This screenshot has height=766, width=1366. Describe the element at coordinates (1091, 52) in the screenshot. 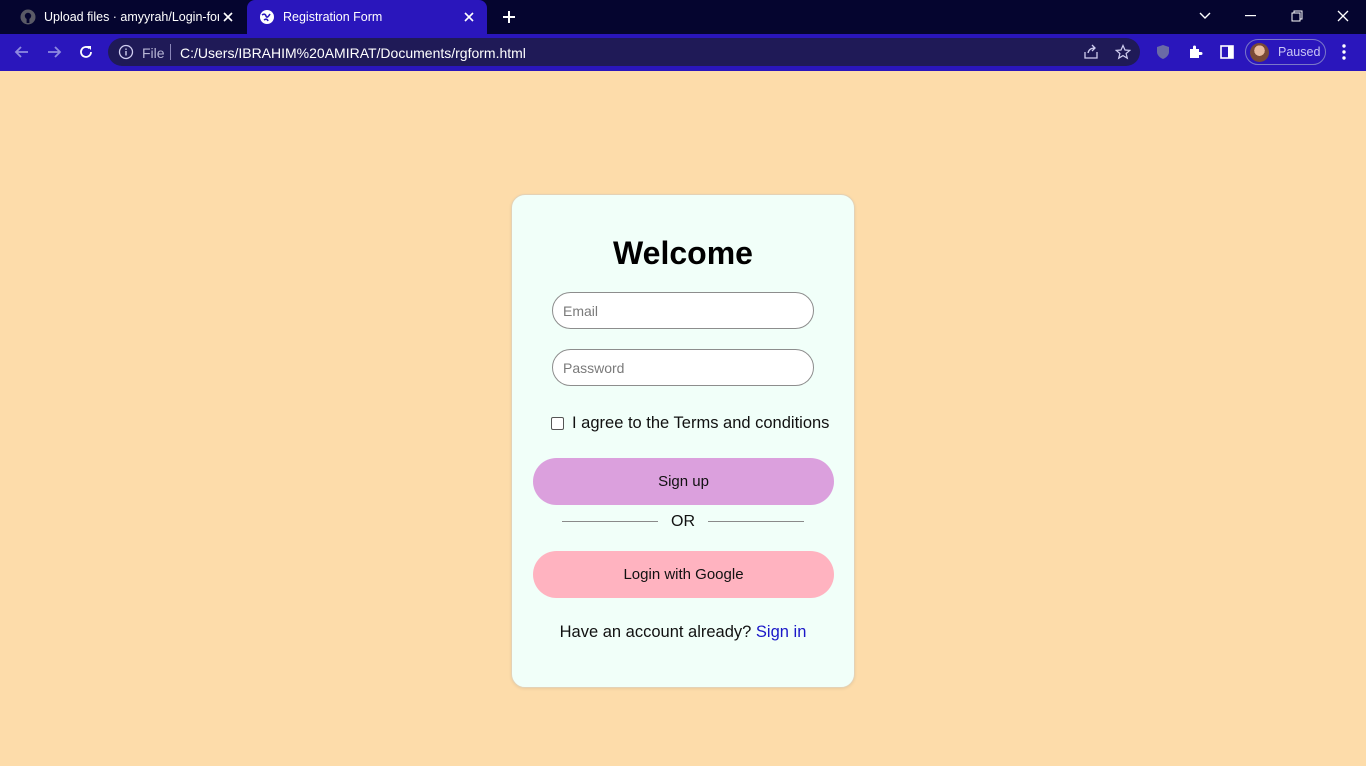

I see `share-icon` at that location.